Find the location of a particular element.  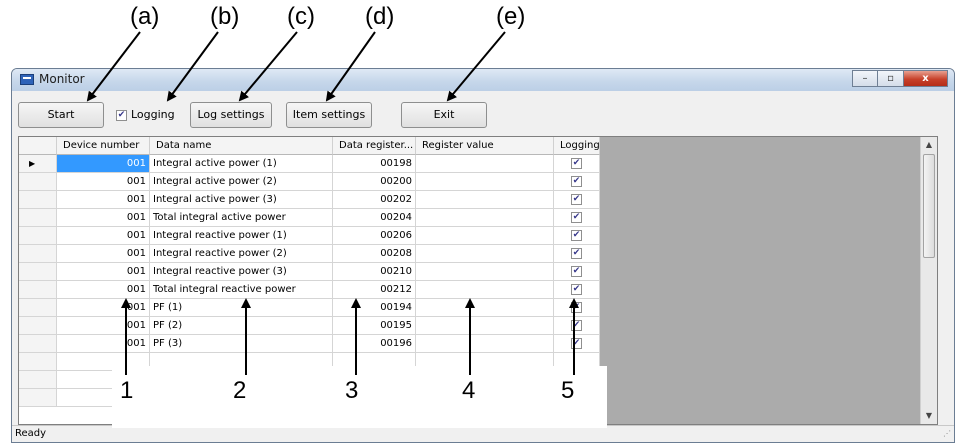

arrow-c is located at coordinates (268, 66).